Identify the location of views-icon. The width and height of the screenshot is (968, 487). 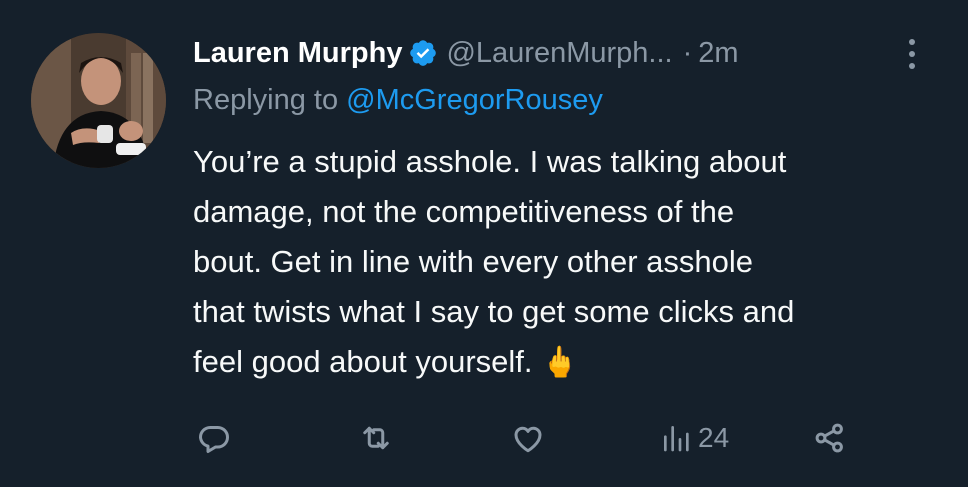
(676, 439).